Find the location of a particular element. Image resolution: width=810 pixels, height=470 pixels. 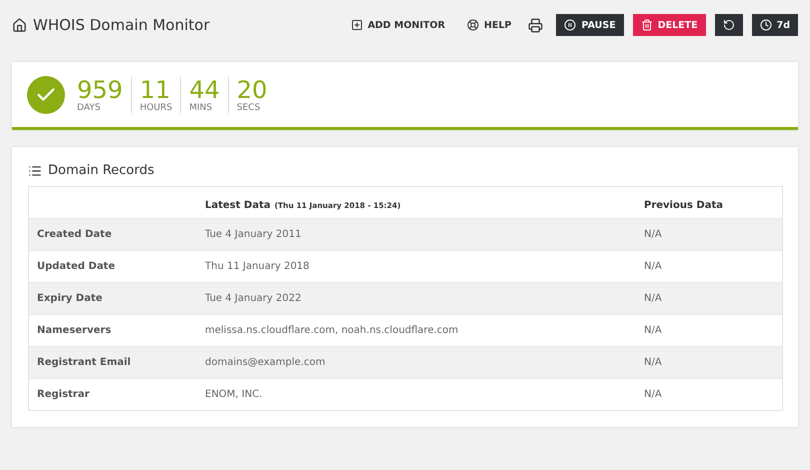

countdown-value: 959 is located at coordinates (100, 89).